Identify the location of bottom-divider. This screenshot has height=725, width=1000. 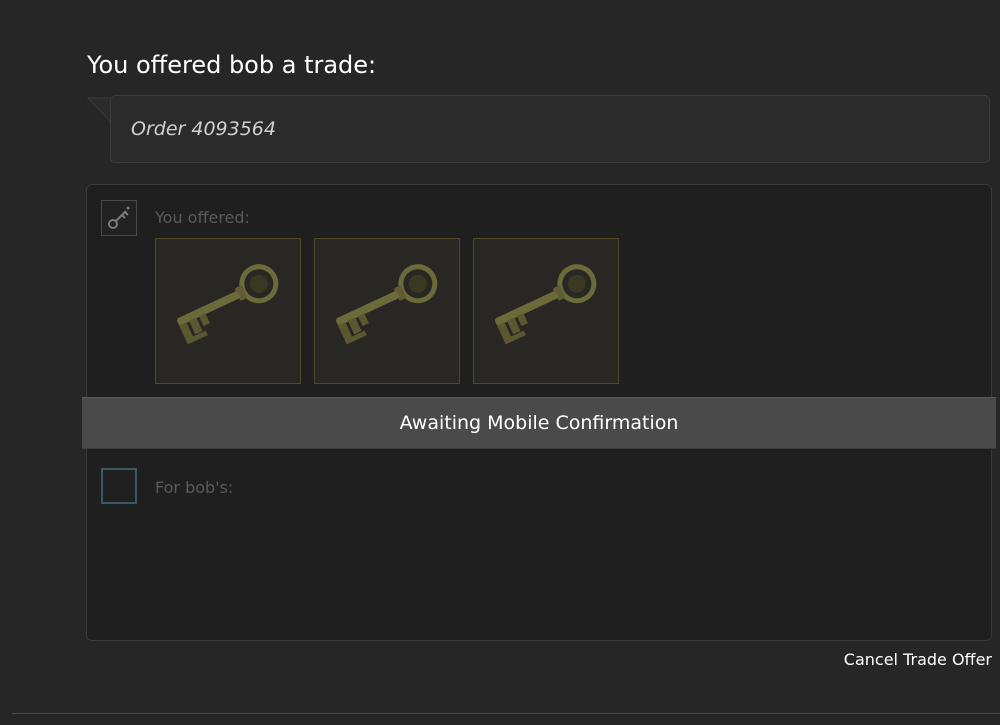
(506, 713).